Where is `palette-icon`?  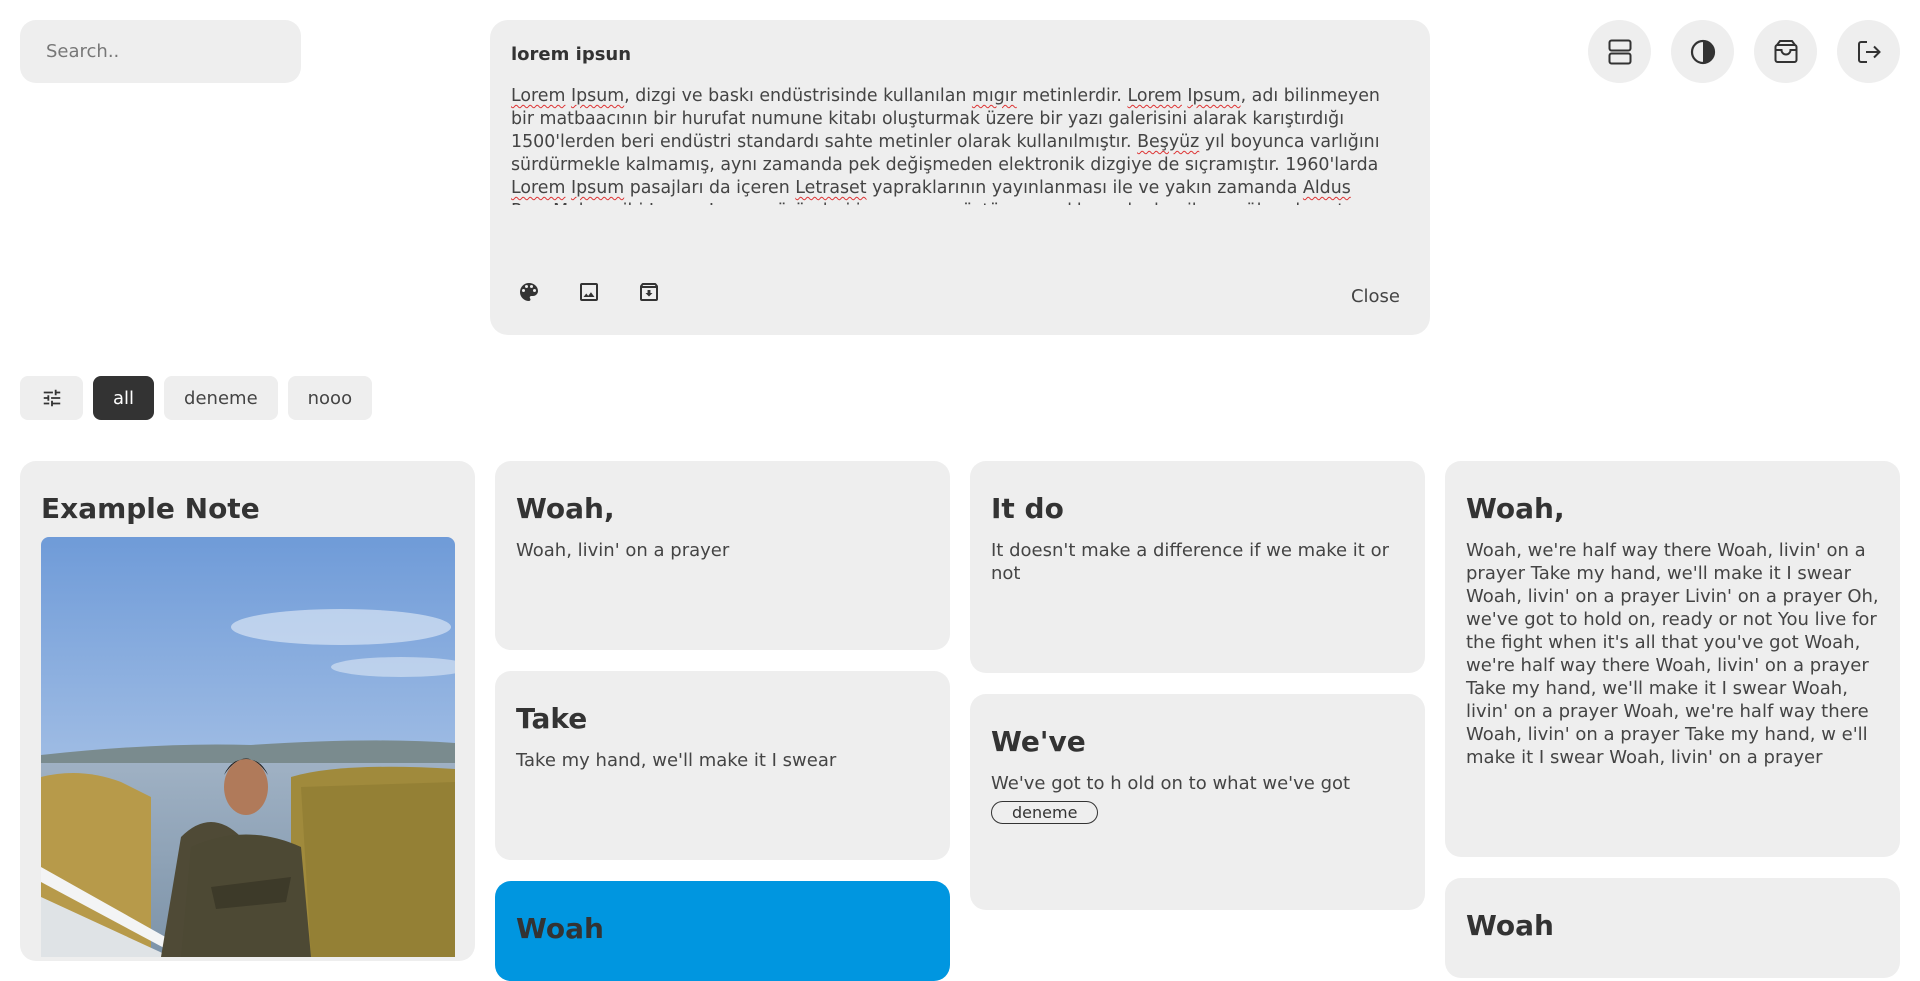 palette-icon is located at coordinates (529, 292).